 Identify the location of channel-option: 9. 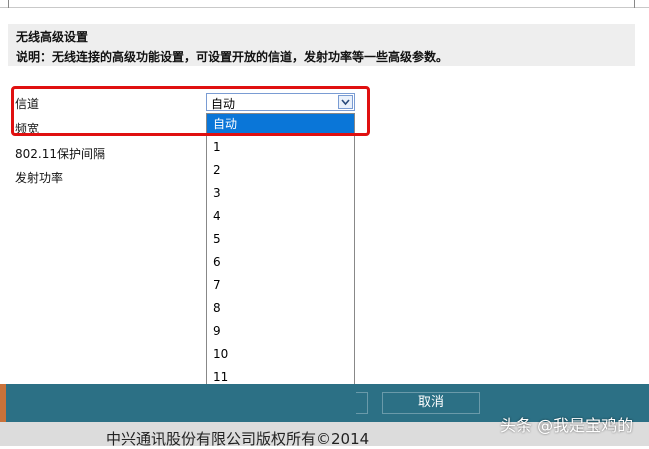
(280, 331).